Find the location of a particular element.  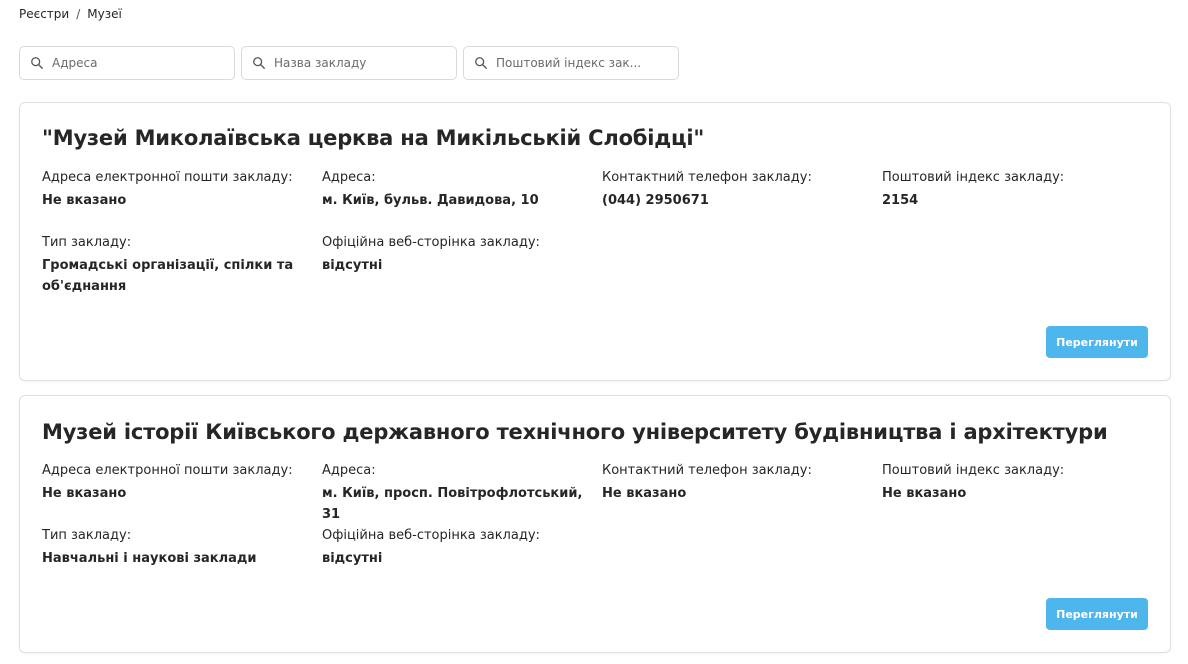

filter-bar is located at coordinates (349, 63).